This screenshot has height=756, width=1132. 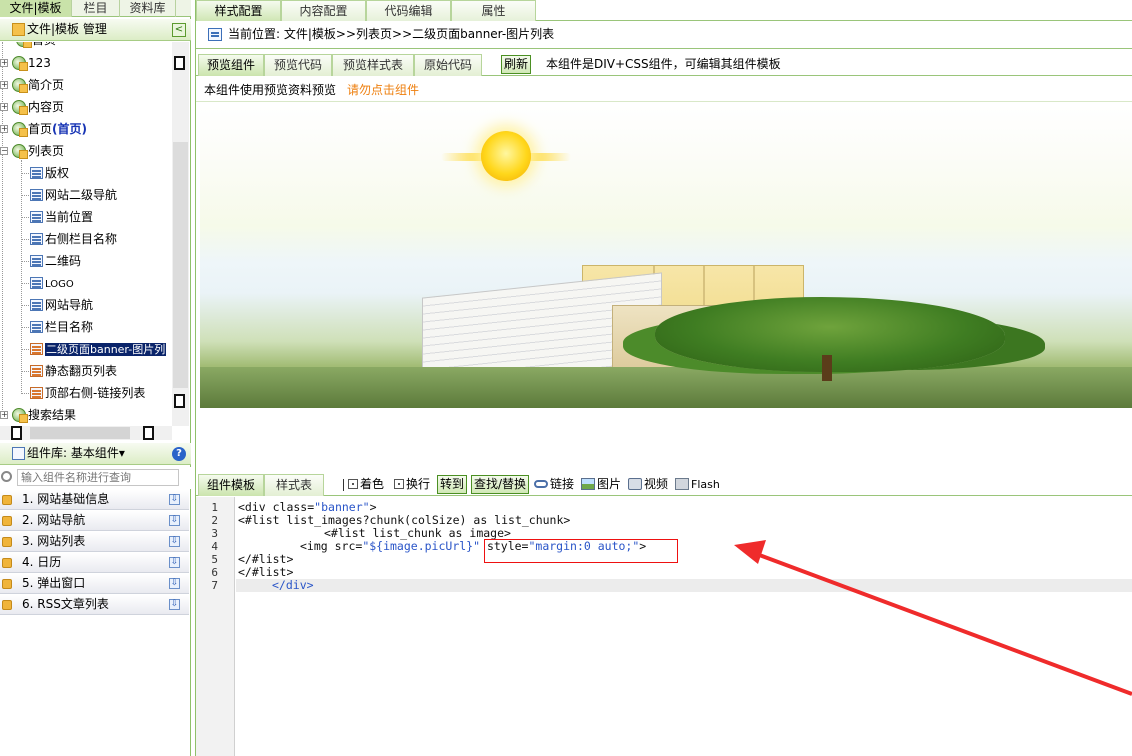 I want to click on video-button: 视频, so click(x=648, y=485).